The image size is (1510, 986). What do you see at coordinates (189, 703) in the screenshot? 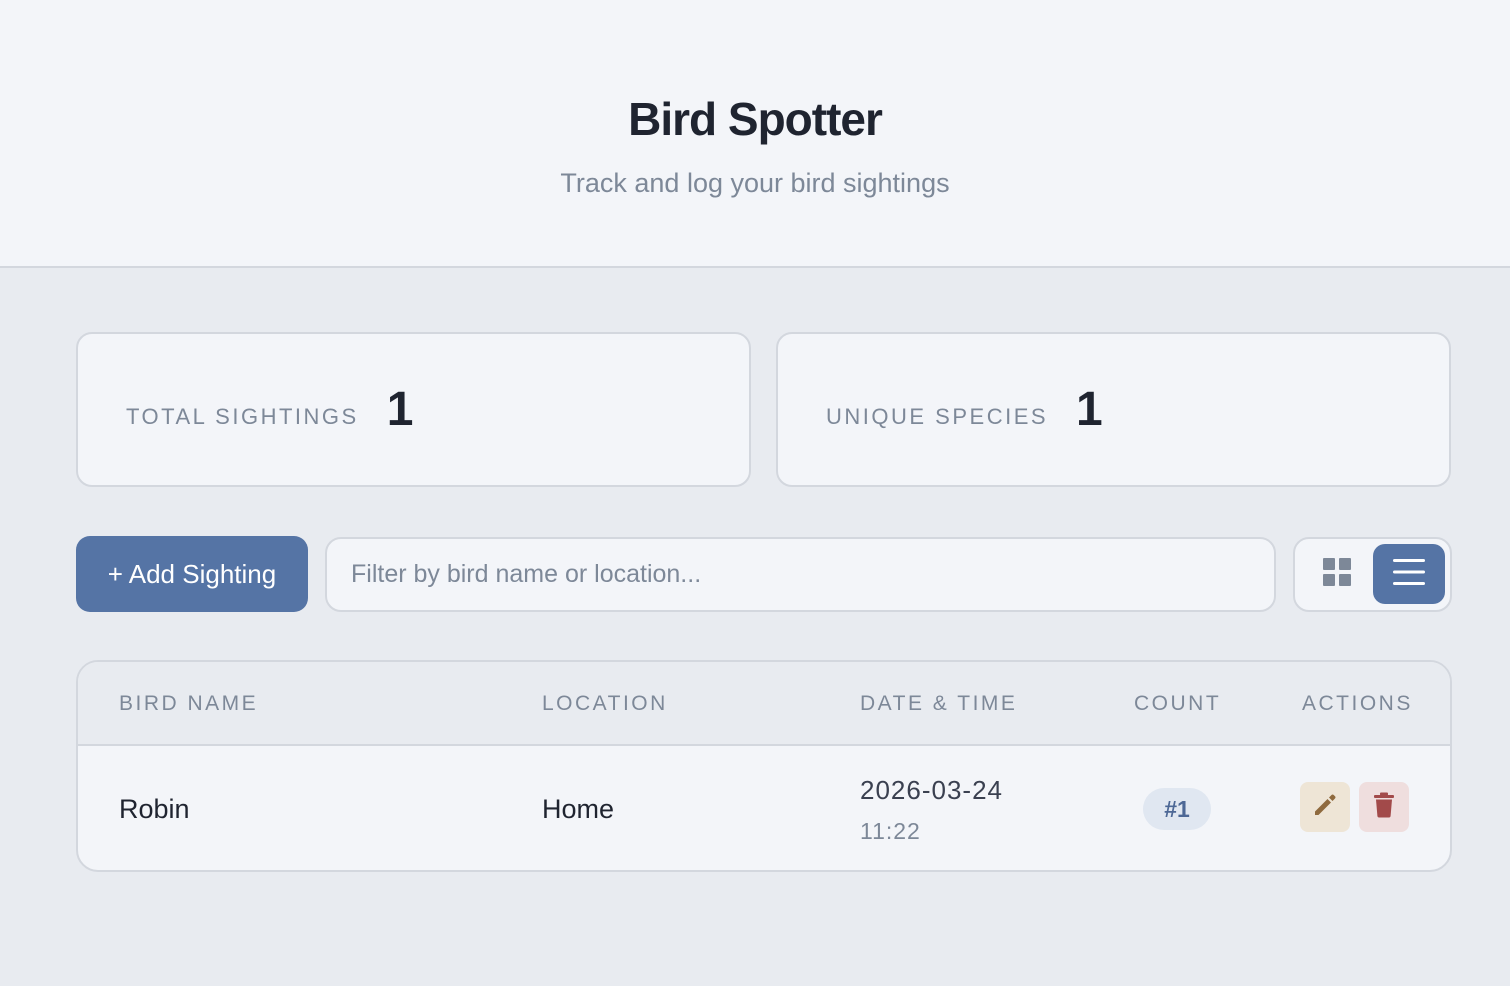
I see `column-header-bird-name: BIRD NAME` at bounding box center [189, 703].